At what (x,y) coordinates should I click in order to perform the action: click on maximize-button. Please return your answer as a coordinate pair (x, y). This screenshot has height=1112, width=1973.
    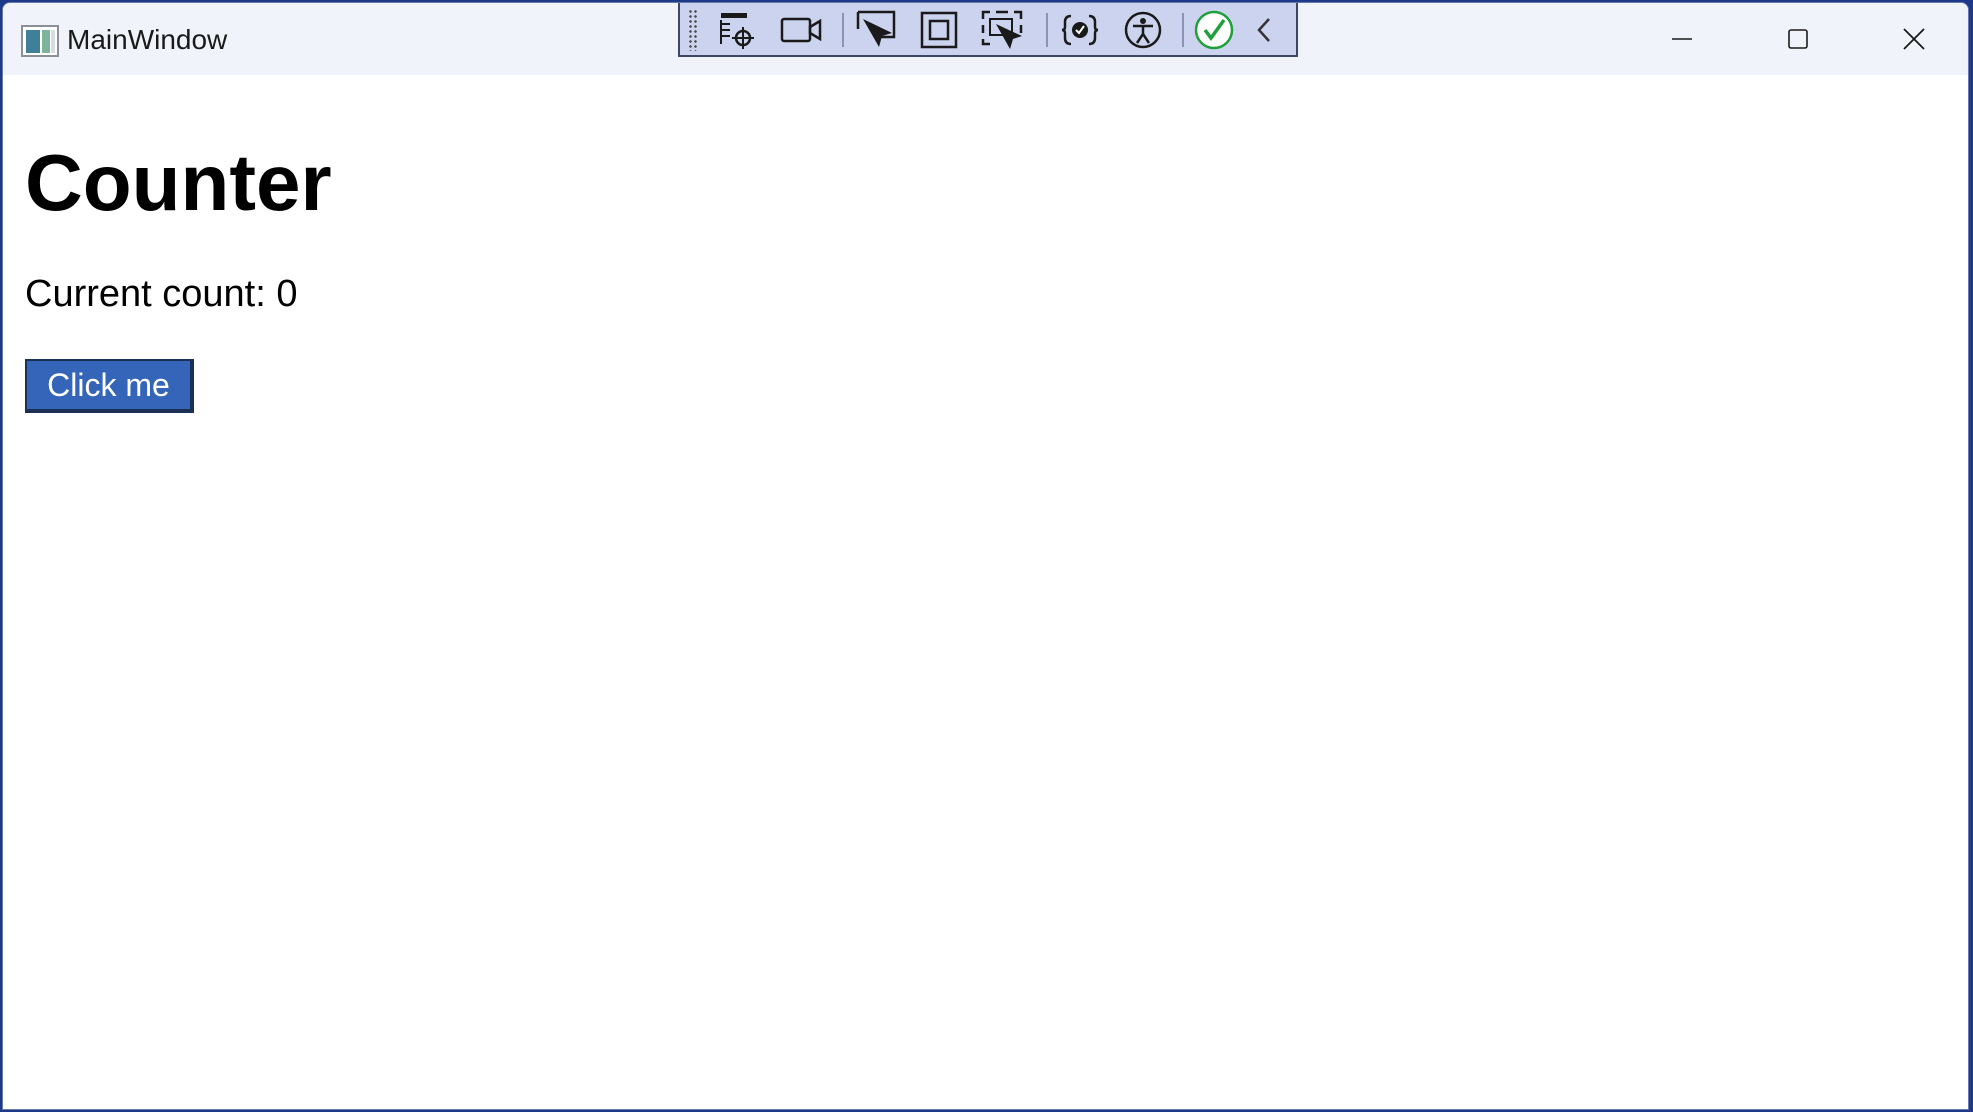
    Looking at the image, I should click on (1798, 39).